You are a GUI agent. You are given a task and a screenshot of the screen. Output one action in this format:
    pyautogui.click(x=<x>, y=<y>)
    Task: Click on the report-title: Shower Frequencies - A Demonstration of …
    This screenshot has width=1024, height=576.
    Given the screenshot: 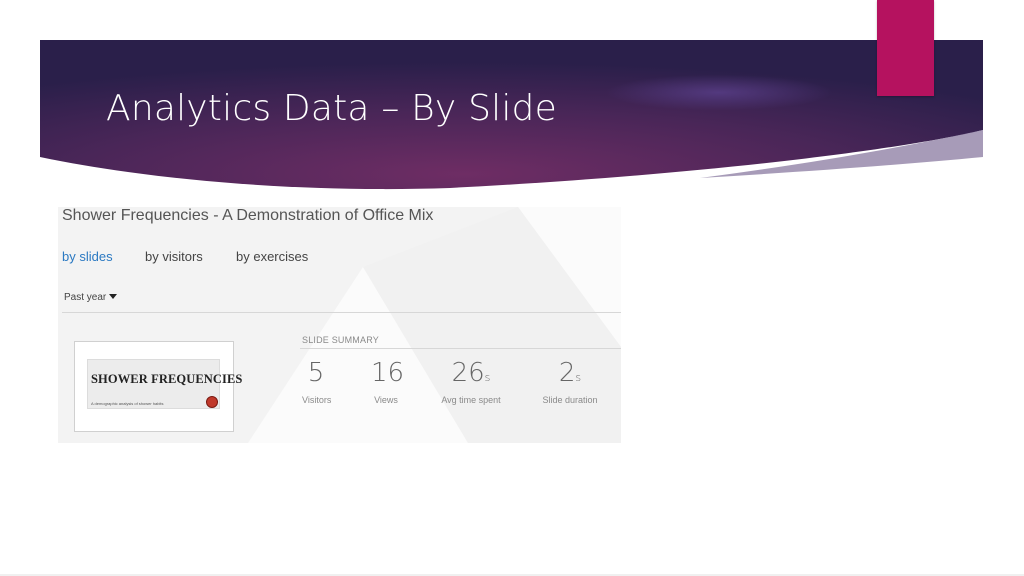 What is the action you would take?
    pyautogui.click(x=248, y=215)
    